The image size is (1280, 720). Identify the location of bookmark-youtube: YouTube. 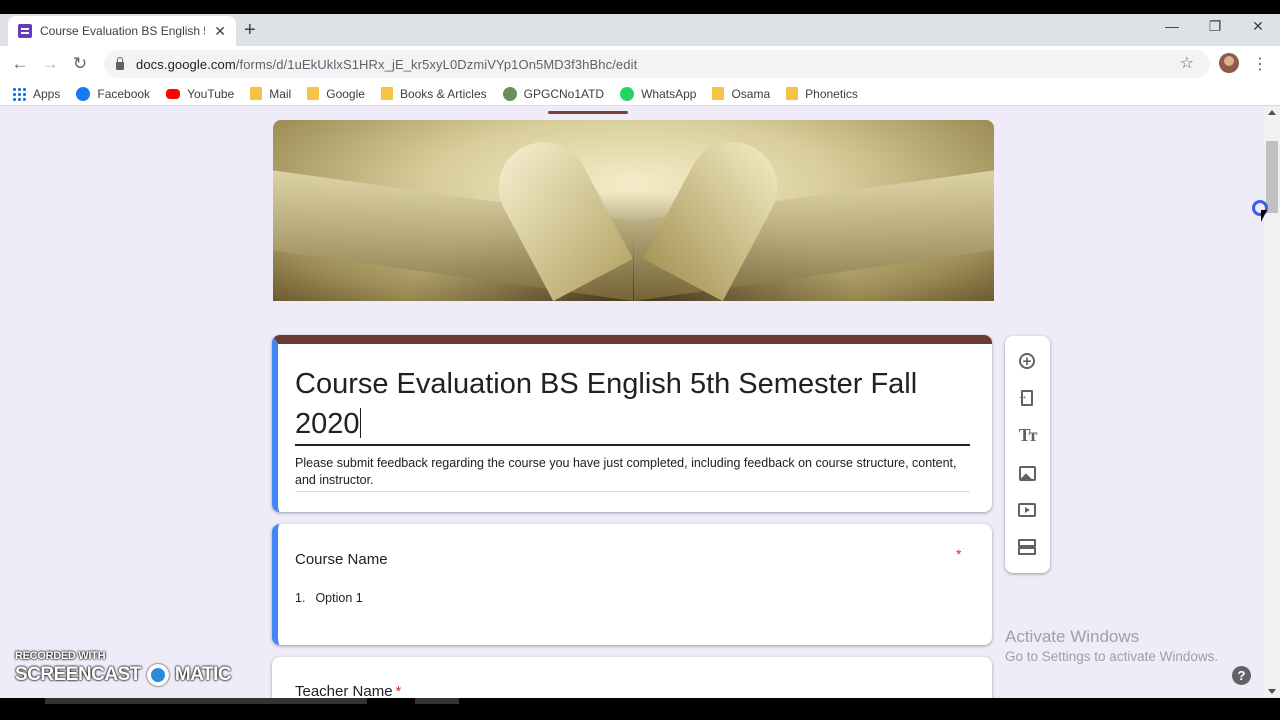
(200, 94).